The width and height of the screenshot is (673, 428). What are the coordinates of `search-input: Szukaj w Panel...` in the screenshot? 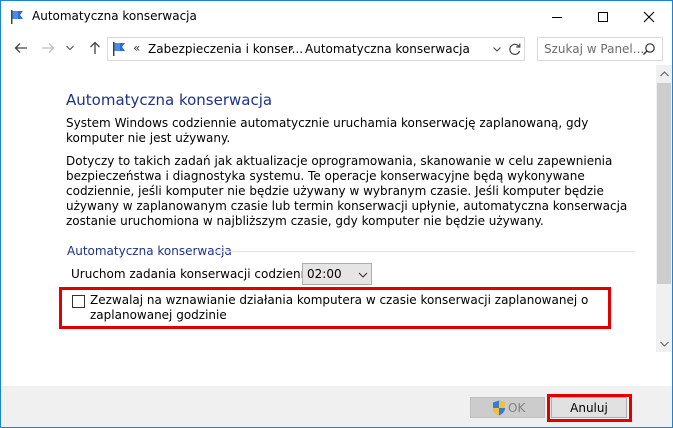 It's located at (600, 49).